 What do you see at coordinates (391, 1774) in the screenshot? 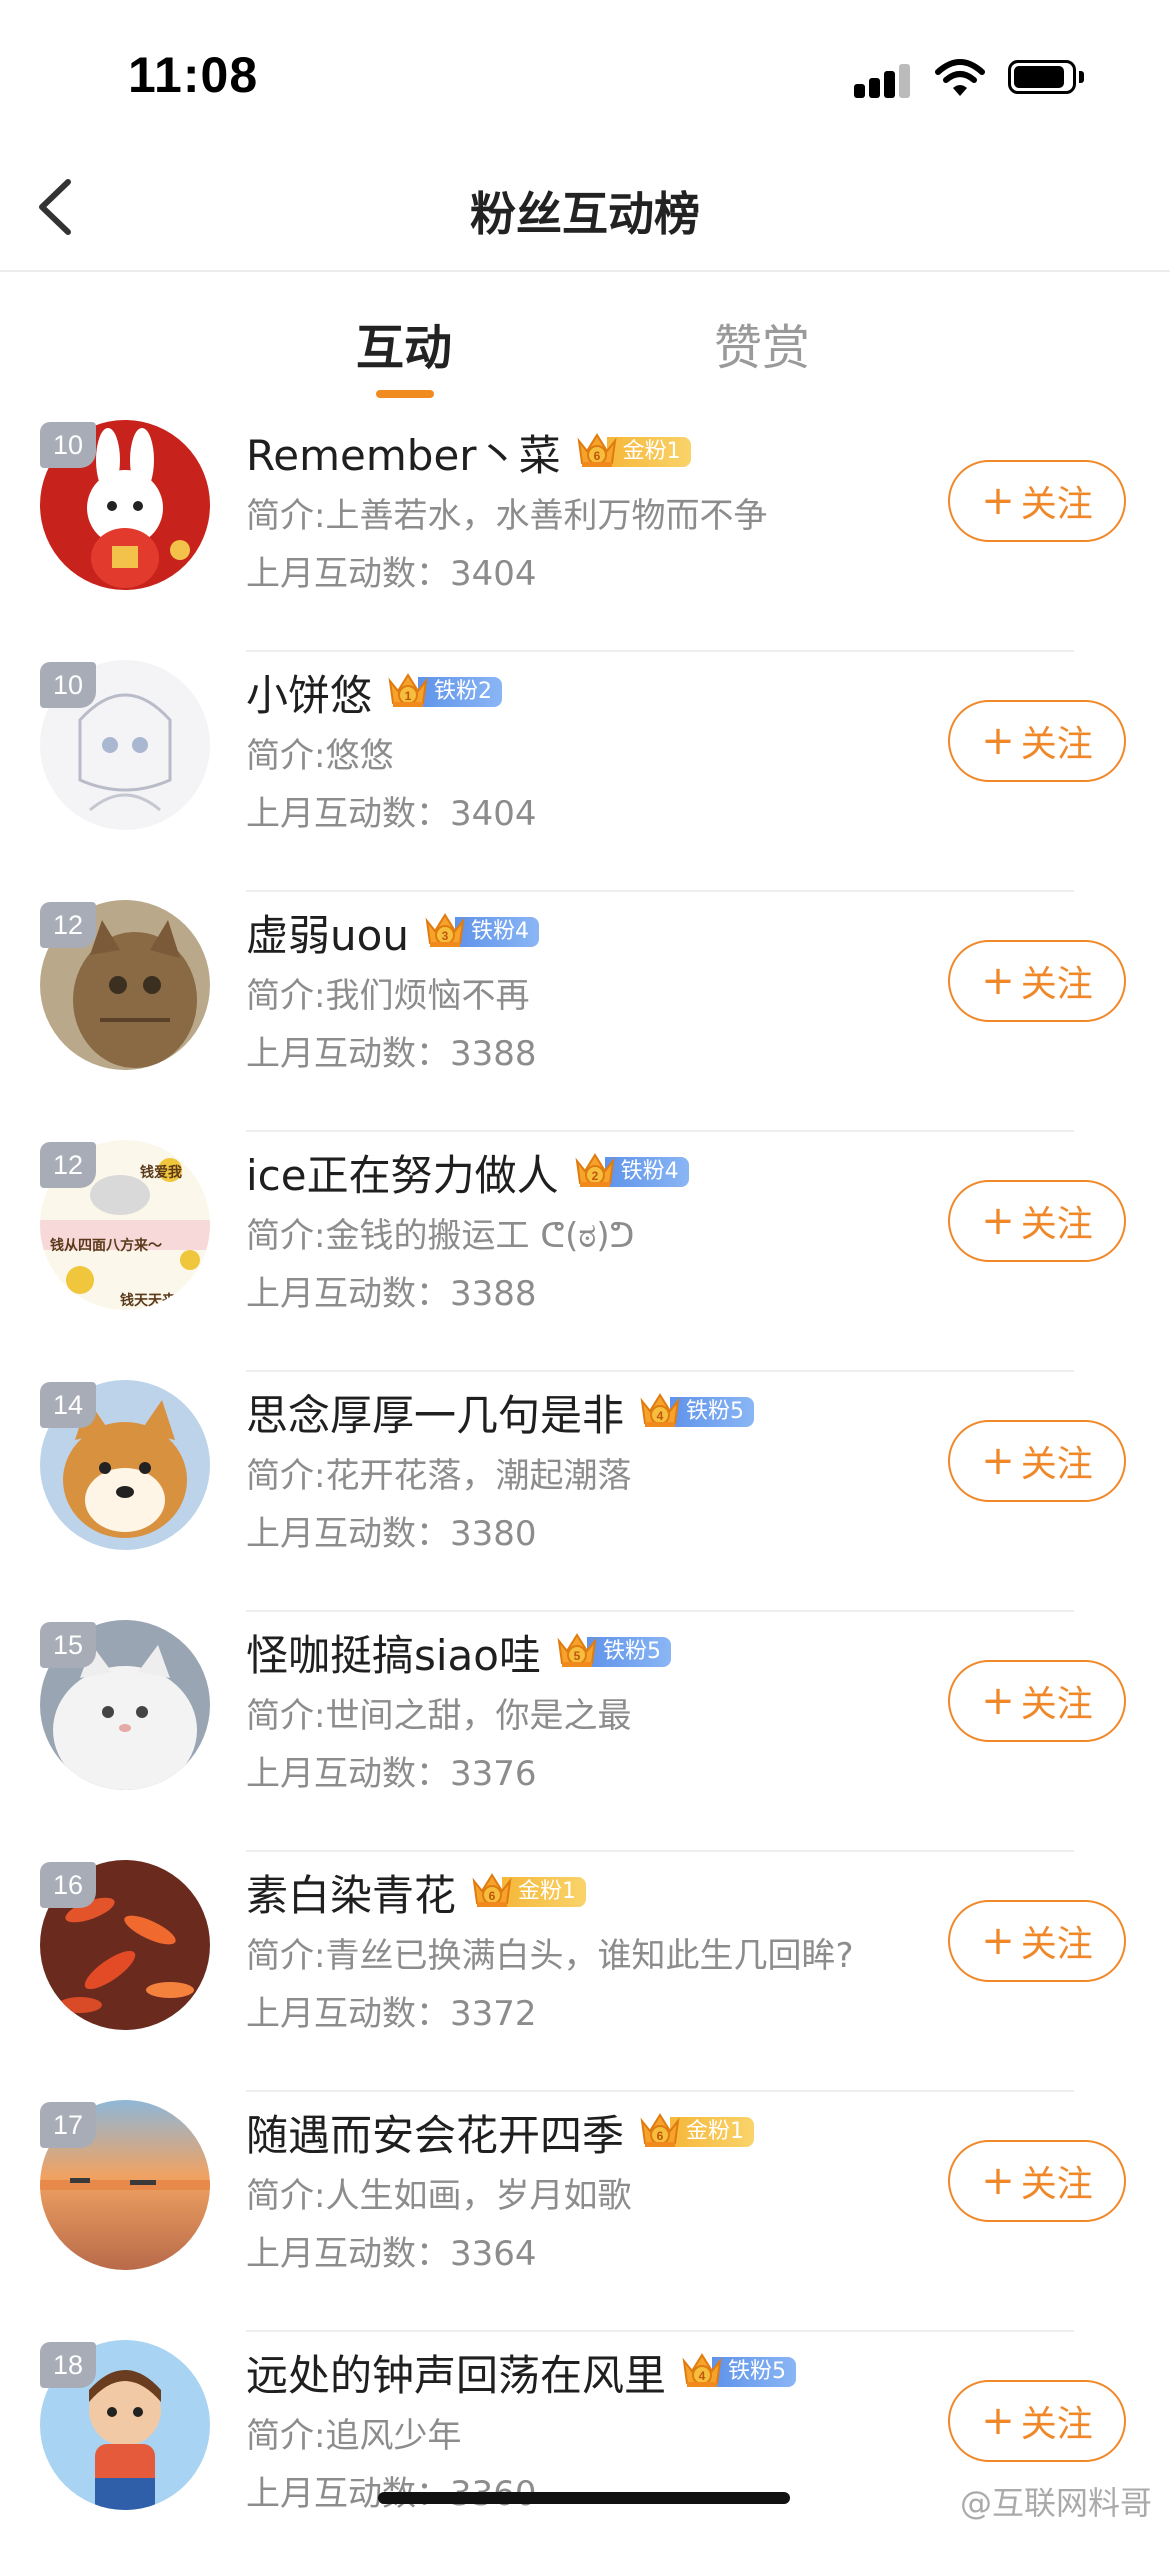
I see `interaction-count: 上月互动数：3376` at bounding box center [391, 1774].